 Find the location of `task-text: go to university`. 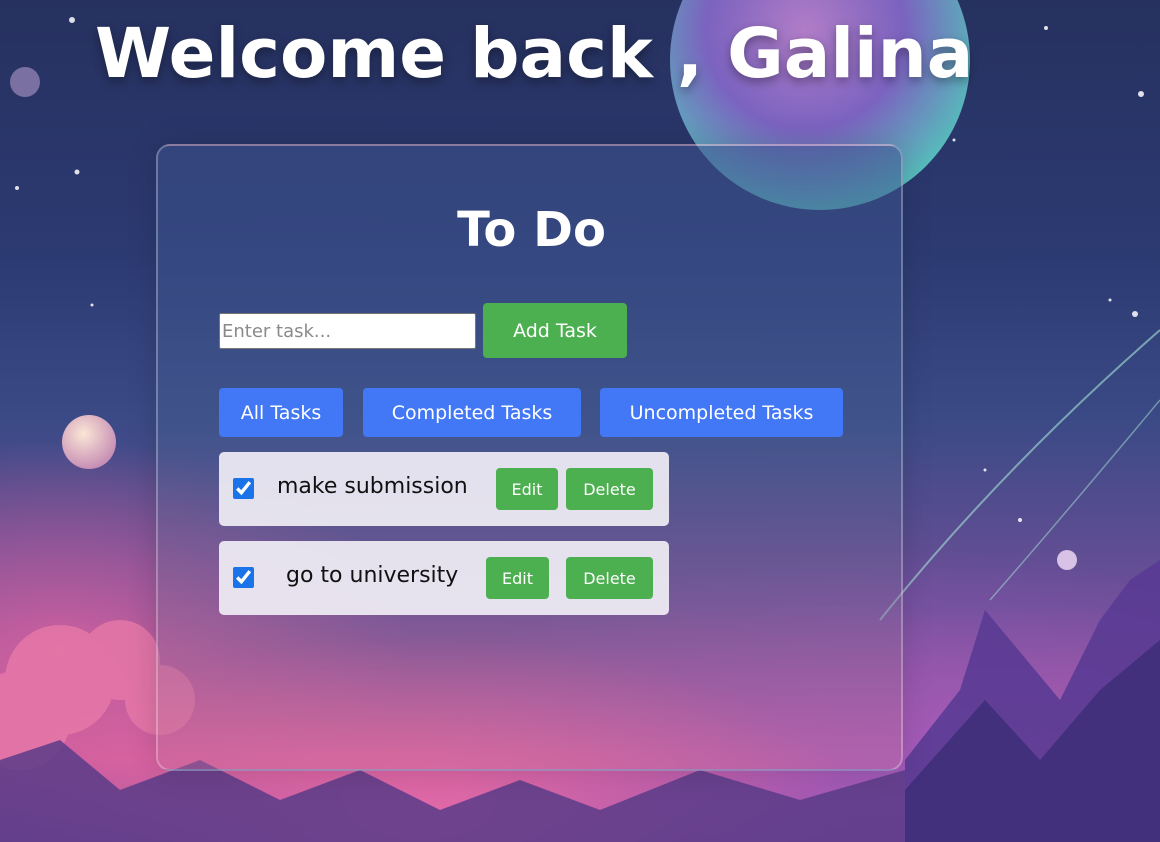

task-text: go to university is located at coordinates (372, 575).